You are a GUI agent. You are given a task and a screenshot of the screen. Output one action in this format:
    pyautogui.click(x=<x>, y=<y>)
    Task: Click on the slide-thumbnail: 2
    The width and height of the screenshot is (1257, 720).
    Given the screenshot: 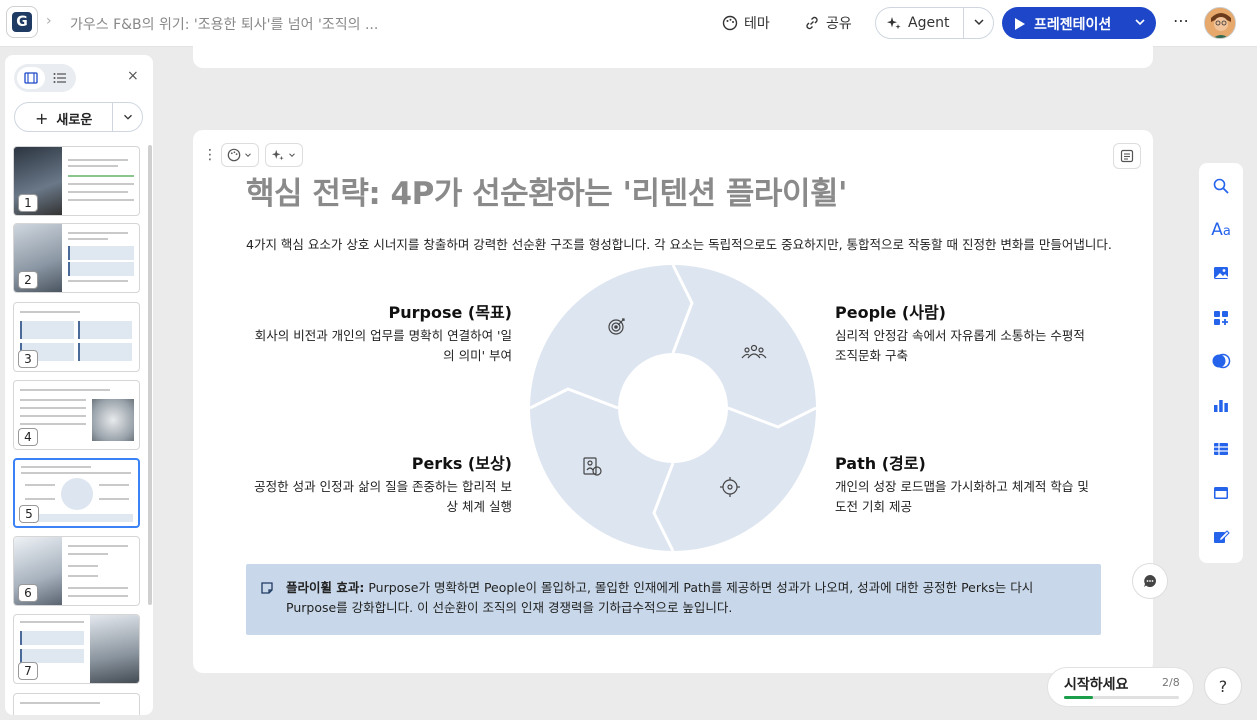 What is the action you would take?
    pyautogui.click(x=76, y=258)
    